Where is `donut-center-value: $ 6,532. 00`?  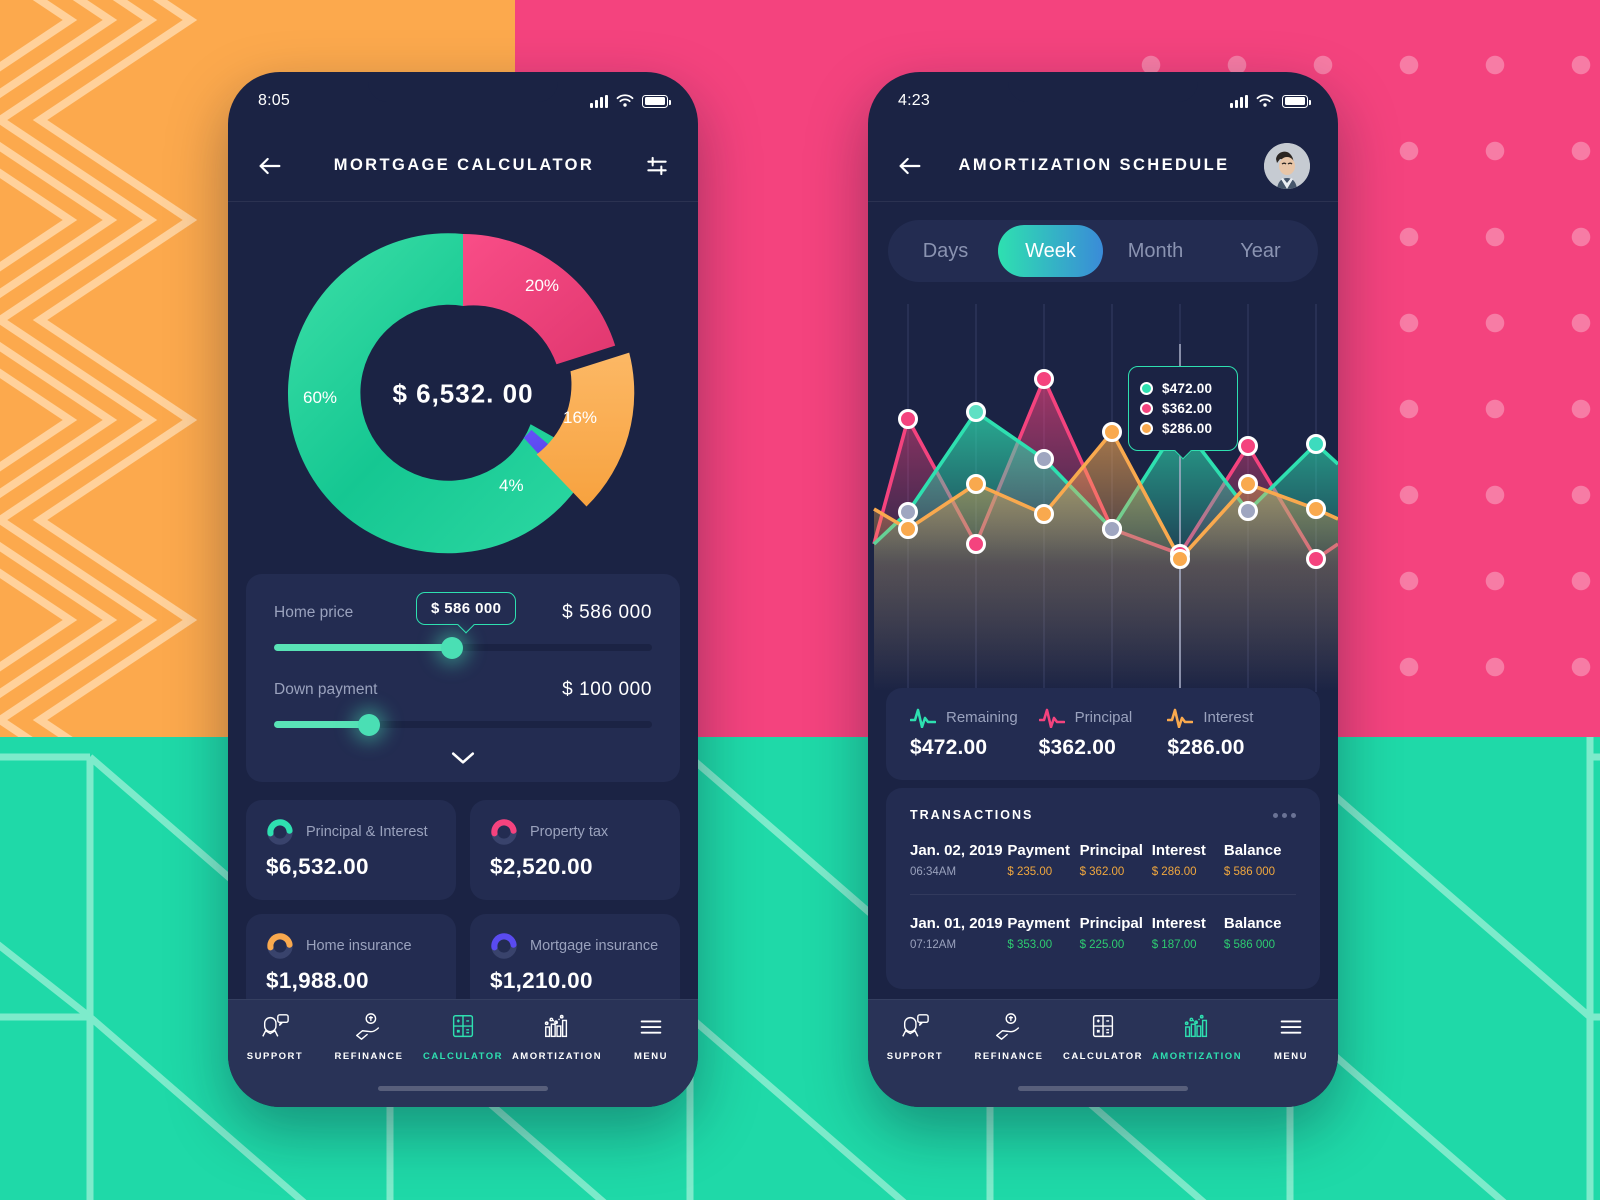
donut-center-value: $ 6,532. 00 is located at coordinates (463, 393).